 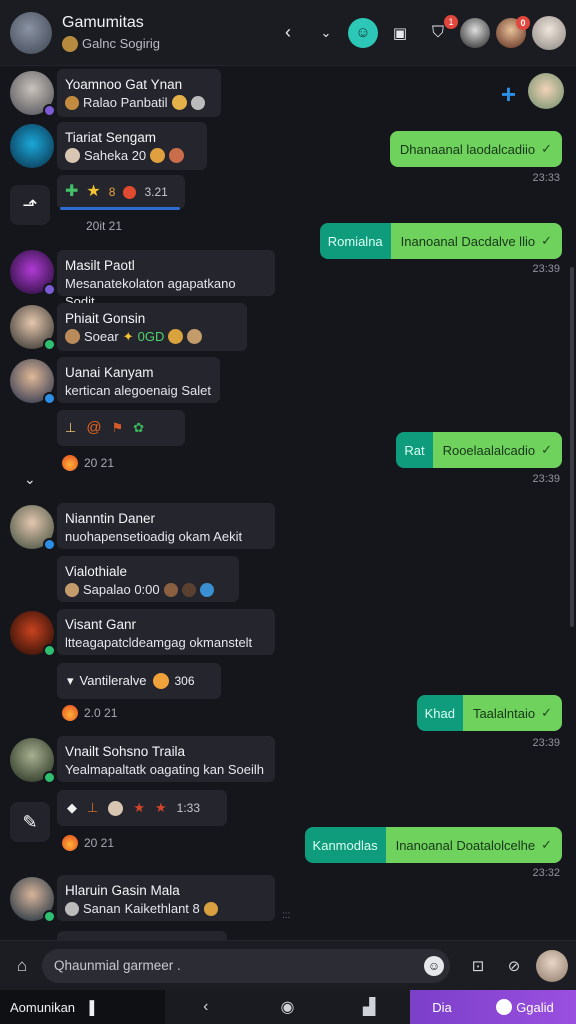 I want to click on outgoing-bubble: Dhanaanal laodalcadiio ✓, so click(x=475, y=149).